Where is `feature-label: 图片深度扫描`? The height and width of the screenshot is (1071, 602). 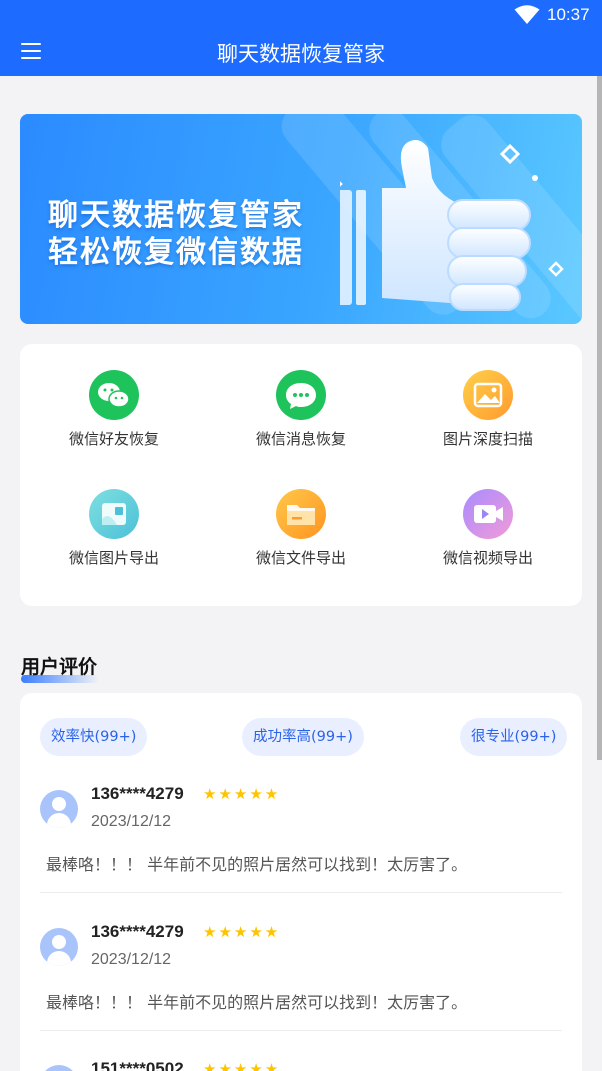 feature-label: 图片深度扫描 is located at coordinates (487, 439).